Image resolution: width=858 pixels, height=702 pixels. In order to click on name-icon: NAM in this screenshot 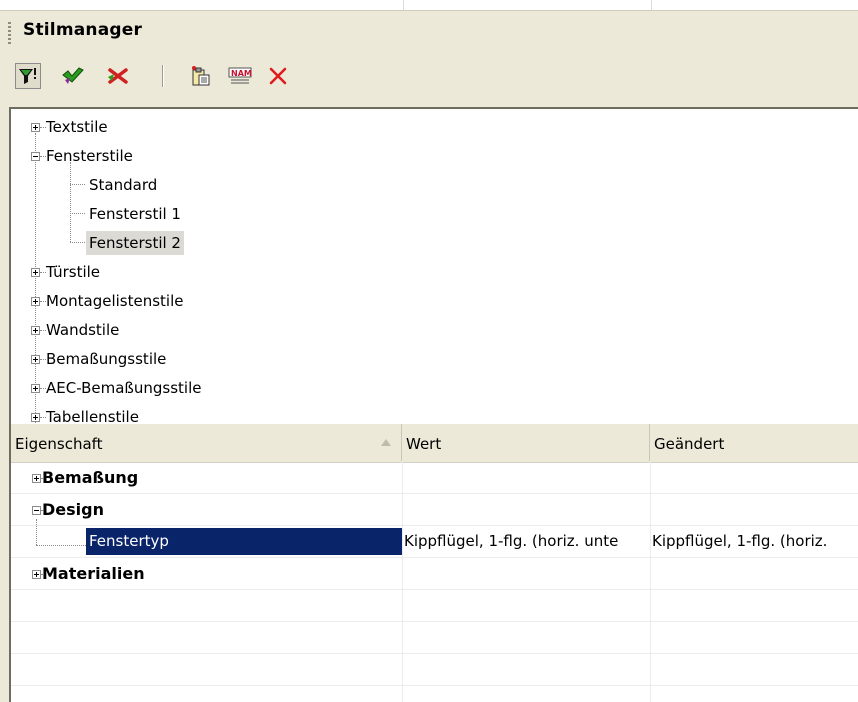, I will do `click(240, 75)`.